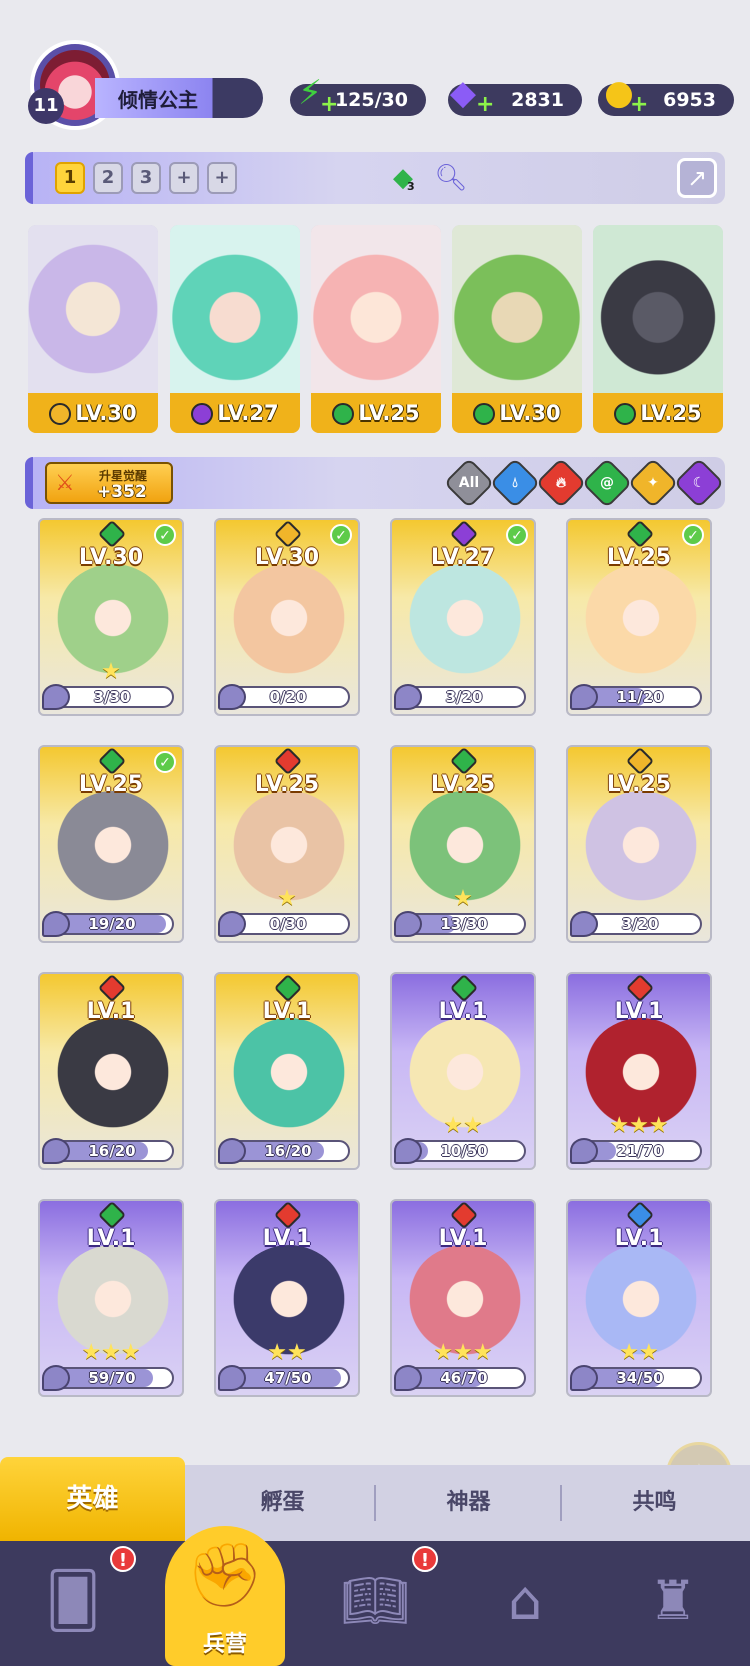  I want to click on element-count-icon: ◆, so click(403, 178).